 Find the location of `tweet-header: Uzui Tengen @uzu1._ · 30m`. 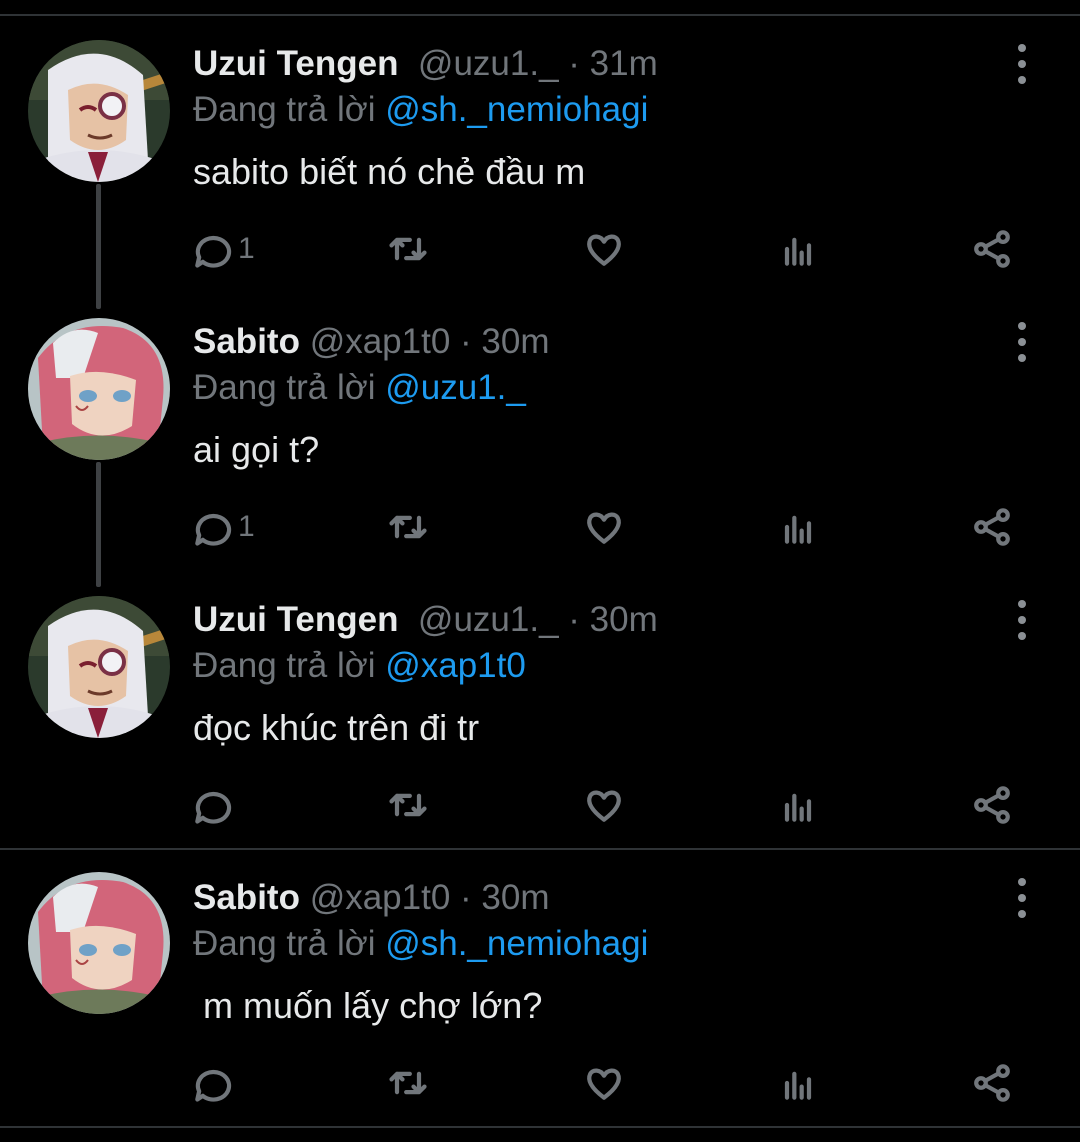

tweet-header: Uzui Tengen @uzu1._ · 30m is located at coordinates (425, 620).